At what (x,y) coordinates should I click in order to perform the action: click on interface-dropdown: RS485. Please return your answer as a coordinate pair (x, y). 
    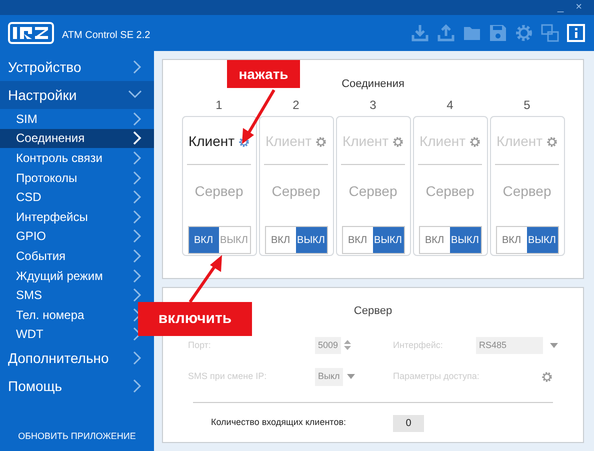
    Looking at the image, I should click on (509, 345).